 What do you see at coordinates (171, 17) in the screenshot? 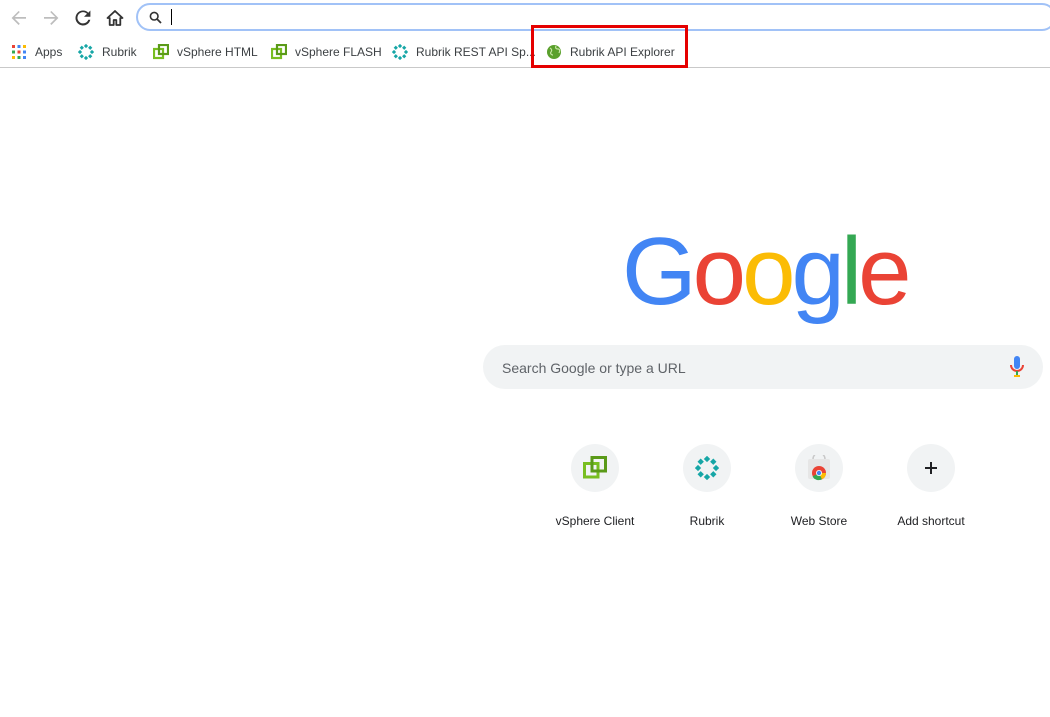
I see `text-caret` at bounding box center [171, 17].